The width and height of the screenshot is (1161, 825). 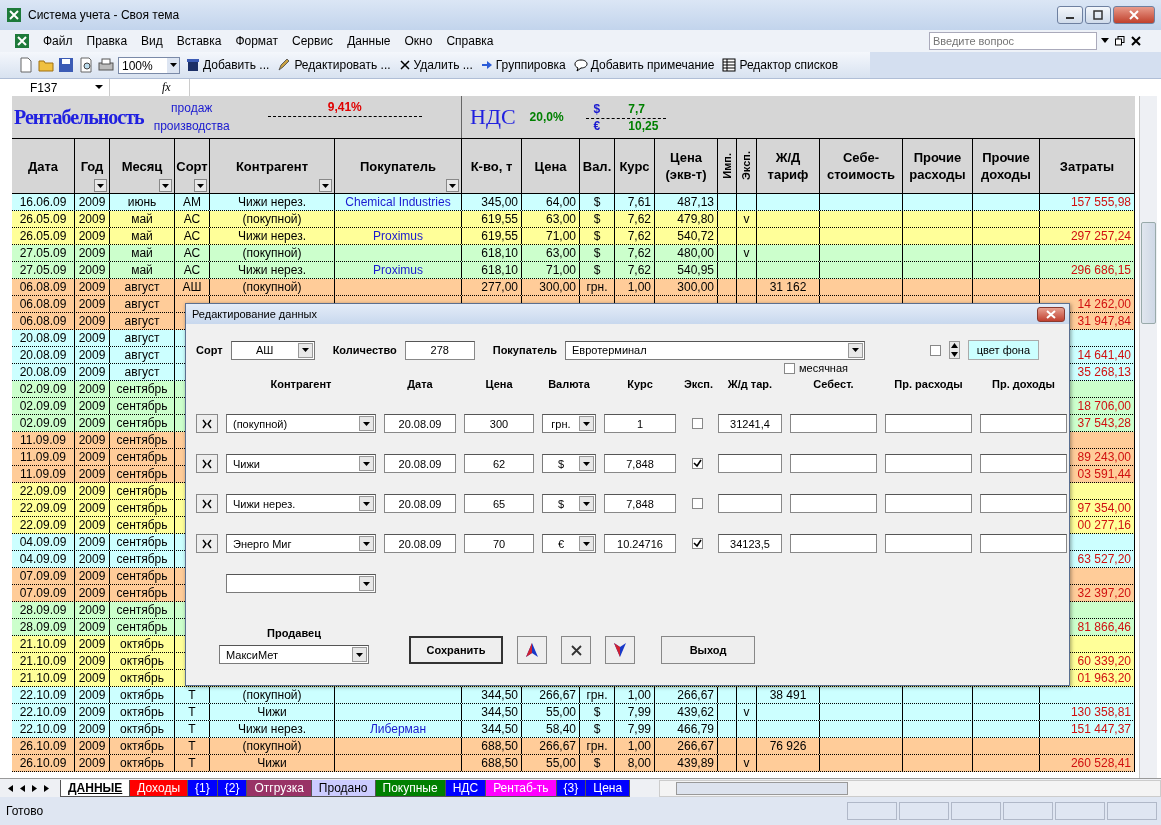 What do you see at coordinates (418, 41) in the screenshot?
I see `menu-item: Окно` at bounding box center [418, 41].